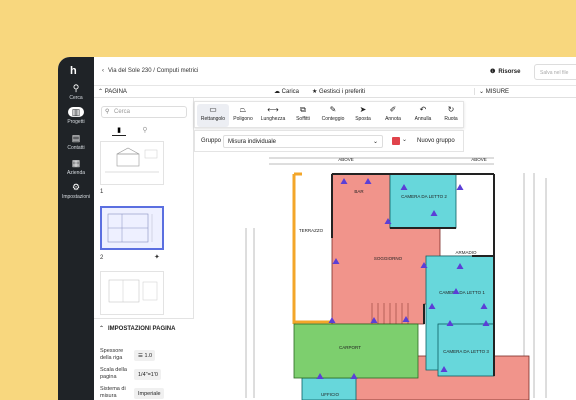 The height and width of the screenshot is (400, 576). What do you see at coordinates (103, 71) in the screenshot?
I see `back-chevron-icon: ‹` at bounding box center [103, 71].